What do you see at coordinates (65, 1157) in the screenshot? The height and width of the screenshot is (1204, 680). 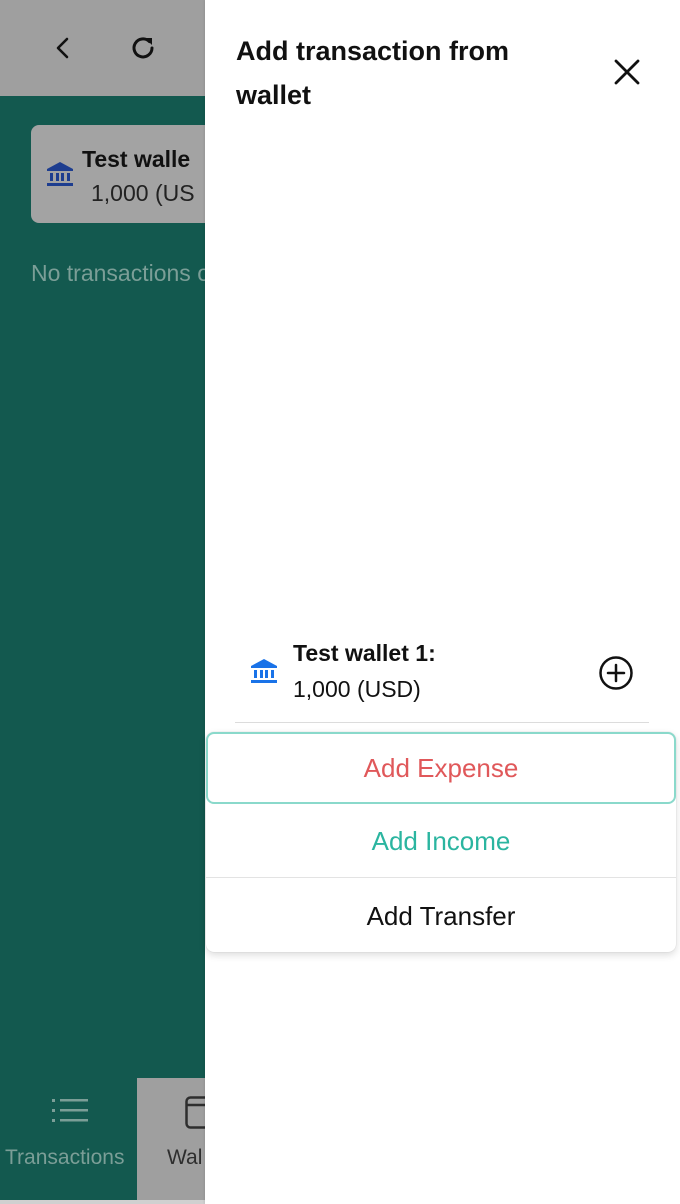 I see `nav-label-transactions: Transactions` at bounding box center [65, 1157].